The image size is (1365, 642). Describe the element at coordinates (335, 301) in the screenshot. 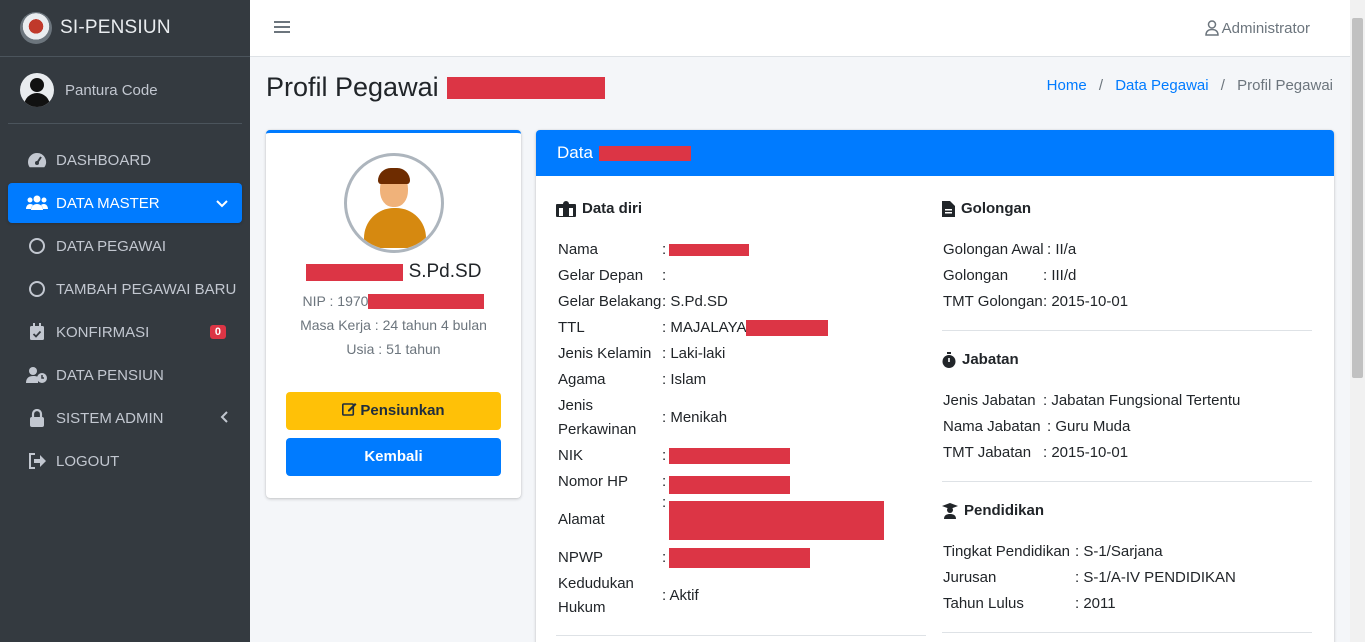

I see `nip-label: NIP : 1970` at that location.